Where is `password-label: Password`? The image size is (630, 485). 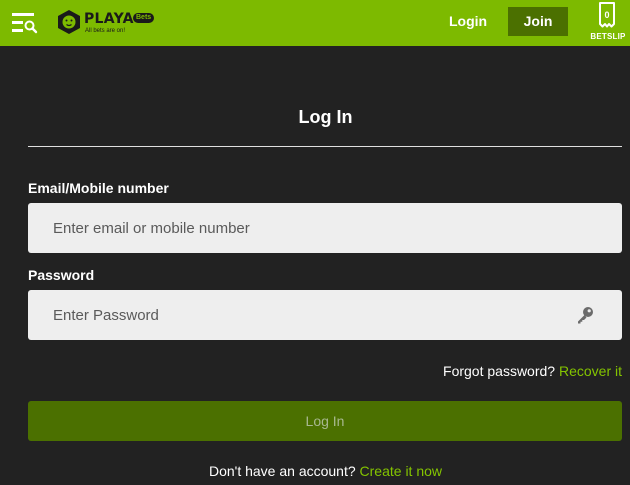
password-label: Password is located at coordinates (61, 275).